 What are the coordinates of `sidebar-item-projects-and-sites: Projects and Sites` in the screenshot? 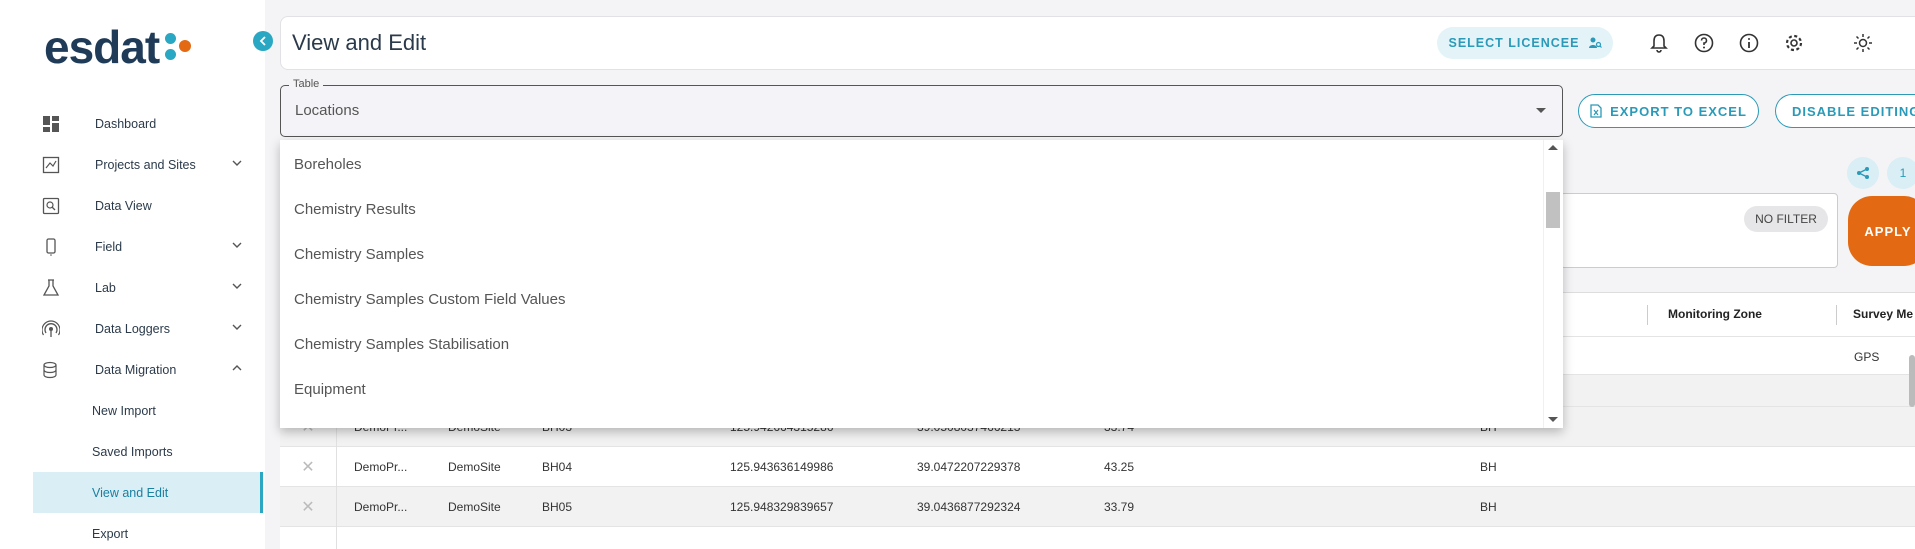 It's located at (148, 164).